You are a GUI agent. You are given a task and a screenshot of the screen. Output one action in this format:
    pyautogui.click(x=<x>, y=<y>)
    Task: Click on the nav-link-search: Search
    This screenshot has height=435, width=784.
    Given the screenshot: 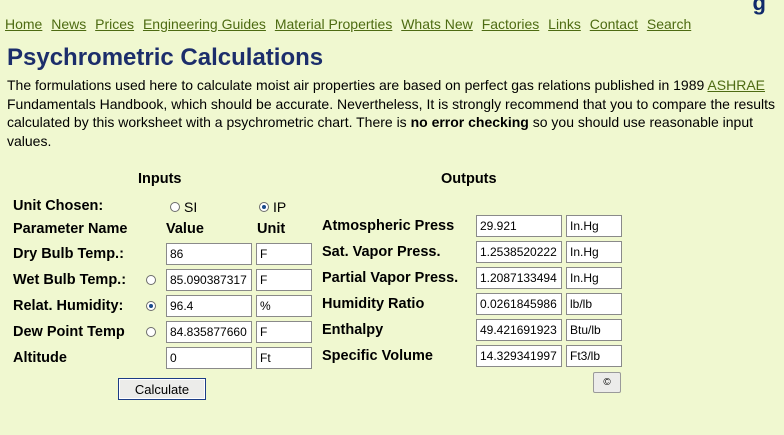 What is the action you would take?
    pyautogui.click(x=669, y=24)
    